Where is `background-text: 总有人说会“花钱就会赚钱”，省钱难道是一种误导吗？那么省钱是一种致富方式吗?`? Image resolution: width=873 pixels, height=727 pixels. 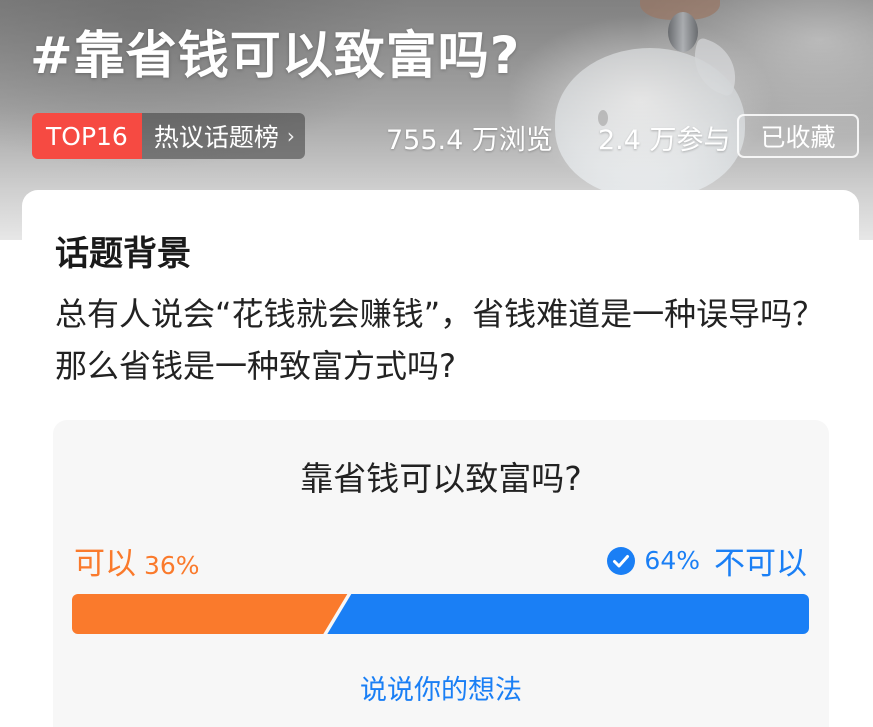 background-text: 总有人说会“花钱就会赚钱”，省钱难道是一种误导吗？那么省钱是一种致富方式吗? is located at coordinates (440, 340).